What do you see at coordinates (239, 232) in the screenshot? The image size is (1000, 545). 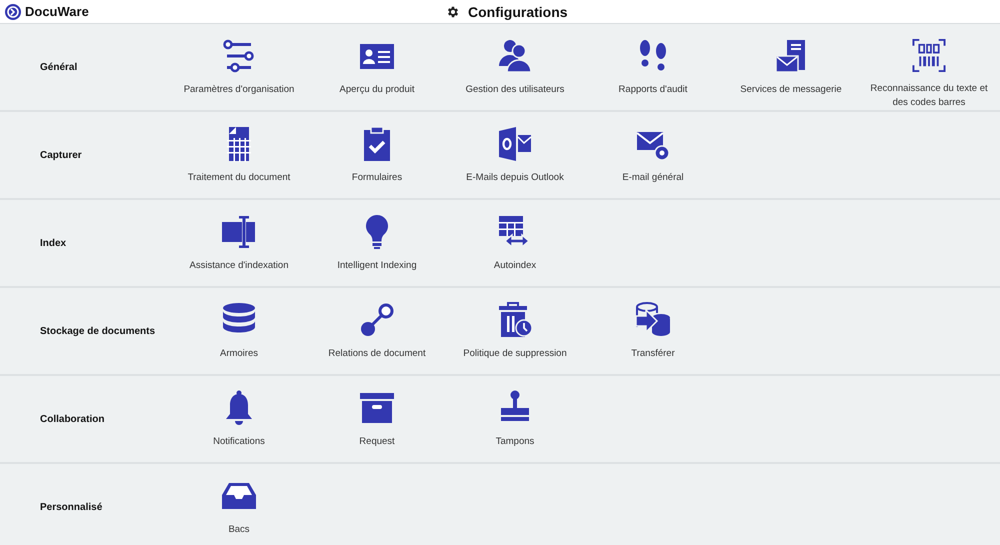 I see `text-cursor-icon` at bounding box center [239, 232].